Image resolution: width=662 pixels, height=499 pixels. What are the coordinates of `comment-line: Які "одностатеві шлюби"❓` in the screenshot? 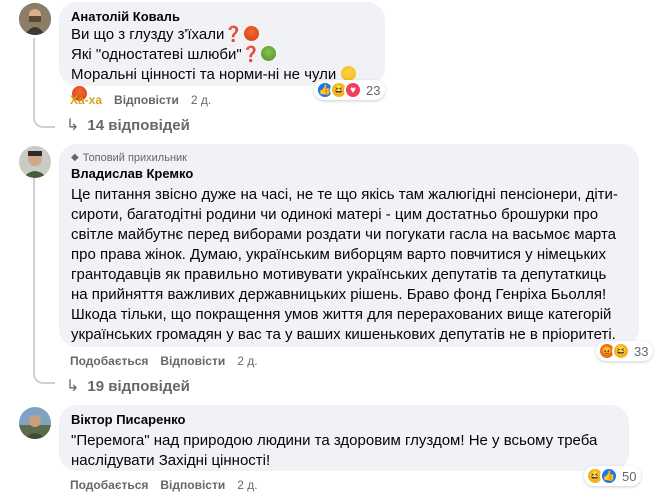 It's located at (222, 55).